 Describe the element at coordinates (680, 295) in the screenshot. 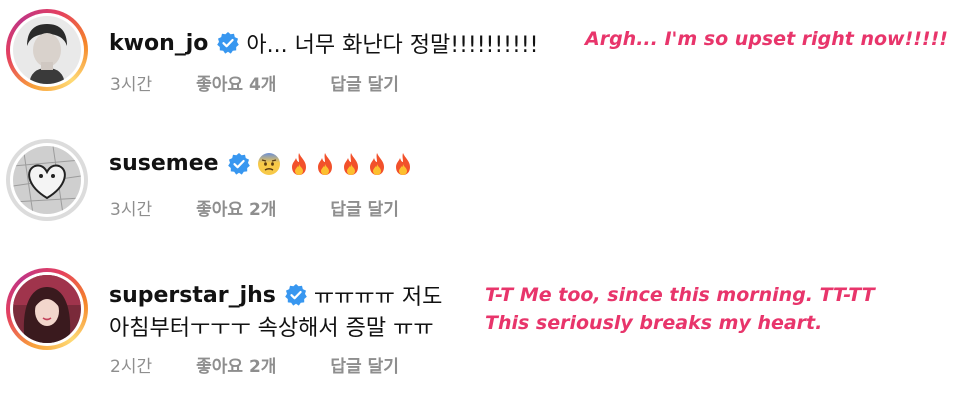

I see `translation-text-line1: T-T Me too, since this morning. TT-TT` at that location.